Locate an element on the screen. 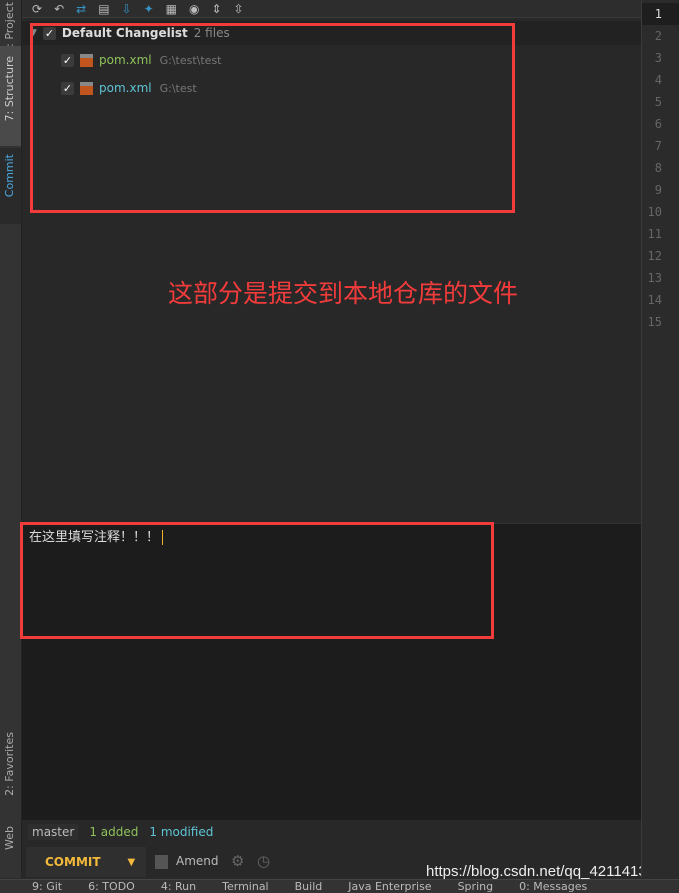 This screenshot has height=893, width=679. annotation-box is located at coordinates (257, 580).